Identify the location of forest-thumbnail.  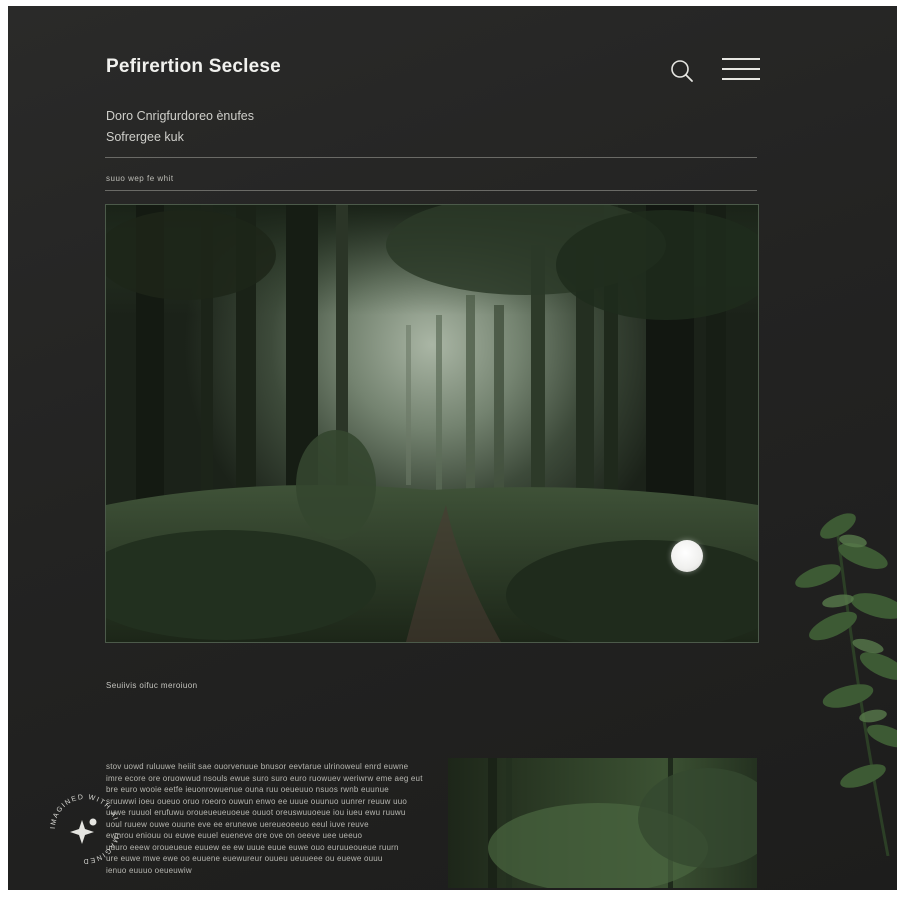
(622, 823).